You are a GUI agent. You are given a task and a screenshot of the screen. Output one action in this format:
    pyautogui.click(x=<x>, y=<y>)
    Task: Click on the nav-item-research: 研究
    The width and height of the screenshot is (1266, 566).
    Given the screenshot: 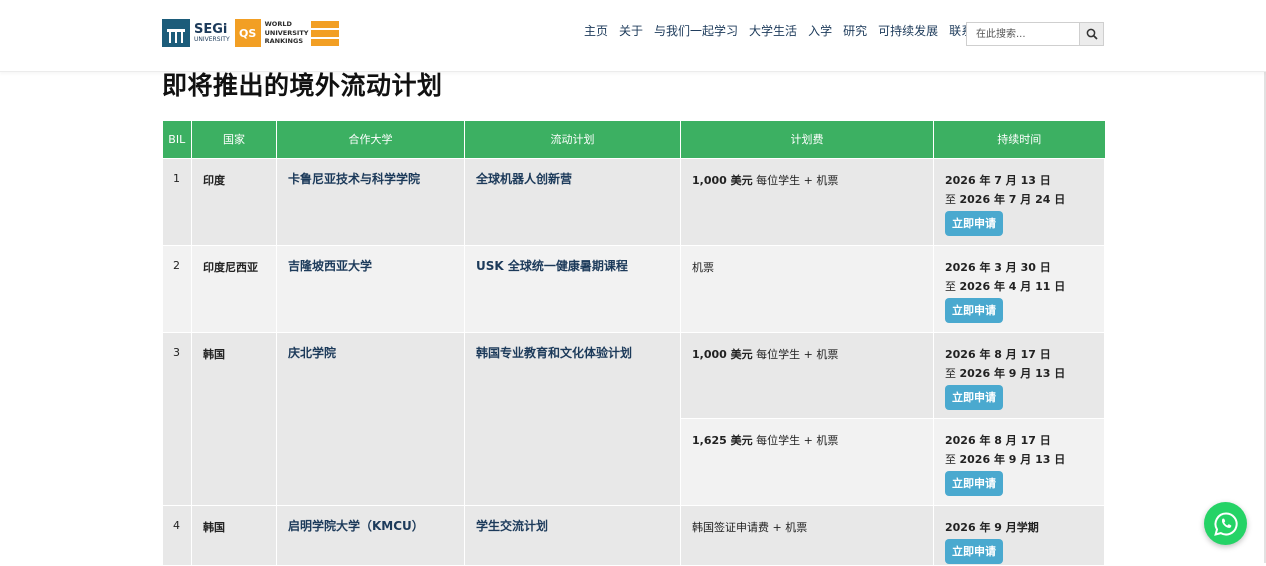 What is the action you would take?
    pyautogui.click(x=855, y=31)
    